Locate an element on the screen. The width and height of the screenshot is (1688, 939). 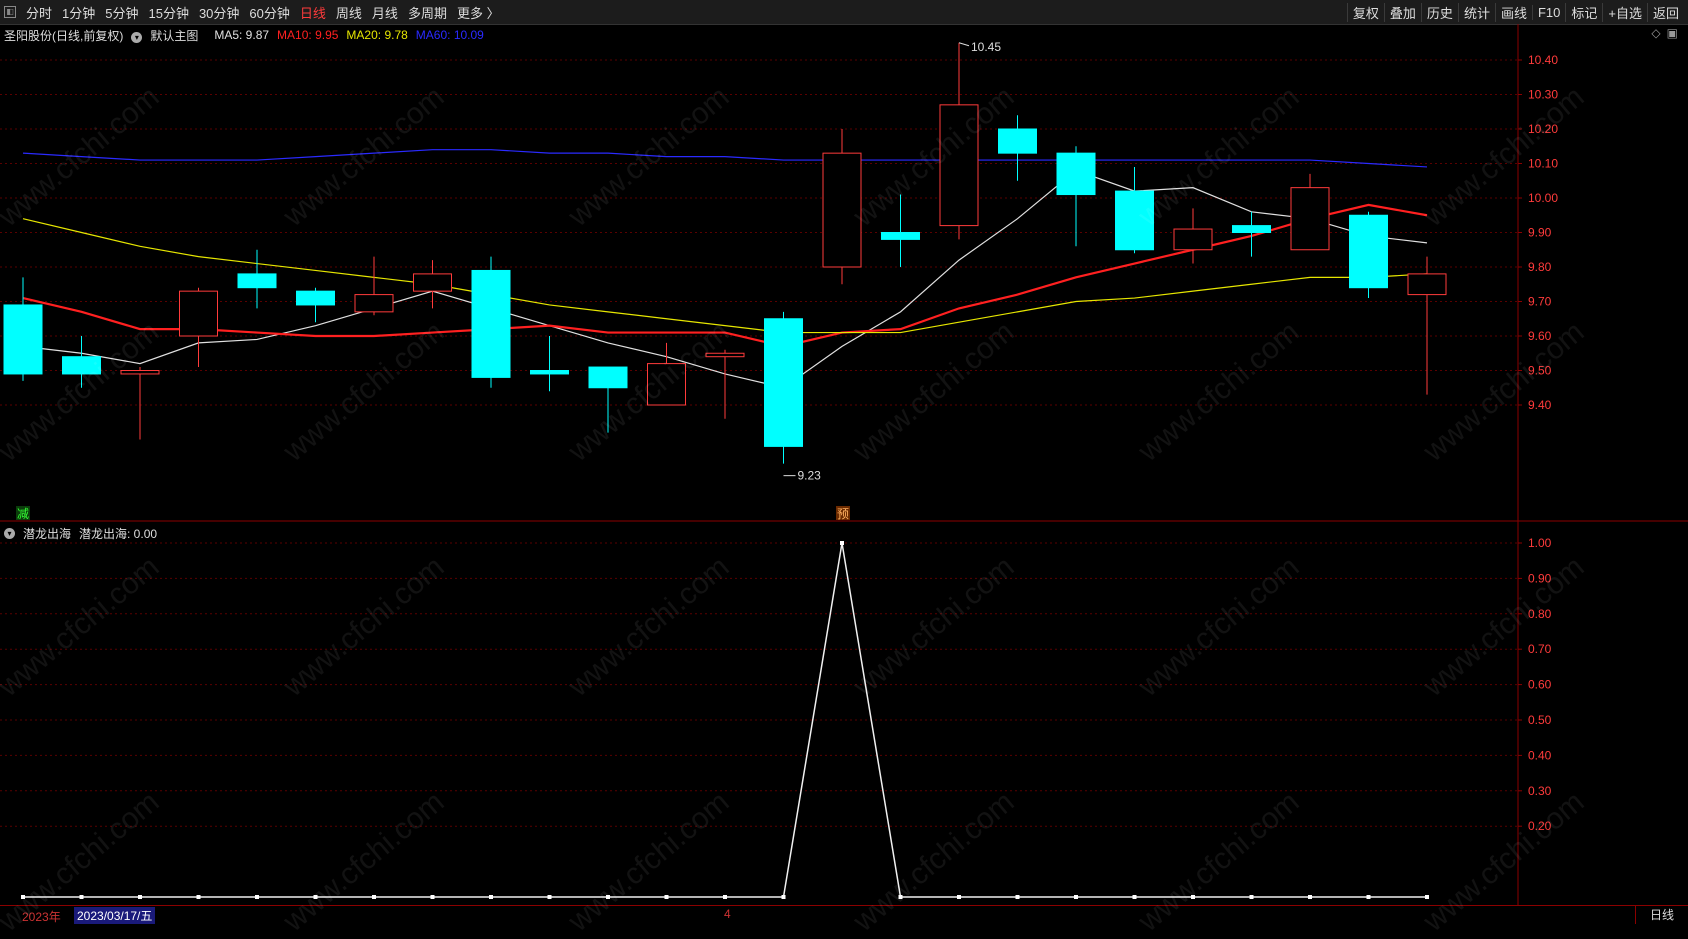
indicator-tick-label: 0.30 is located at coordinates (1540, 791).